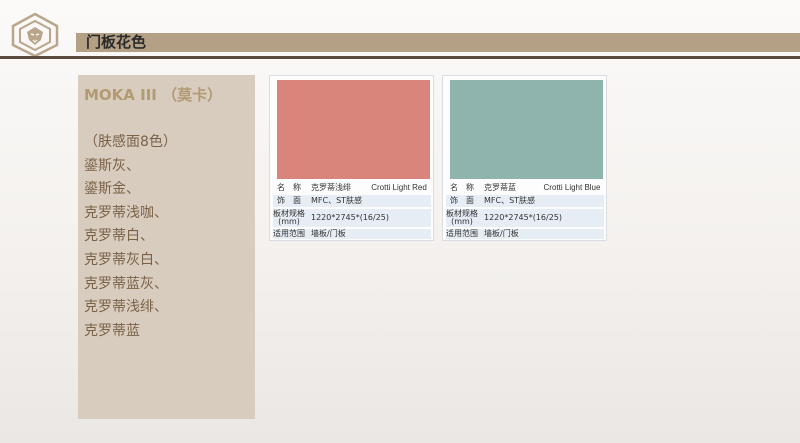 The width and height of the screenshot is (800, 443). Describe the element at coordinates (35, 35) in the screenshot. I see `lion-logo-icon` at that location.